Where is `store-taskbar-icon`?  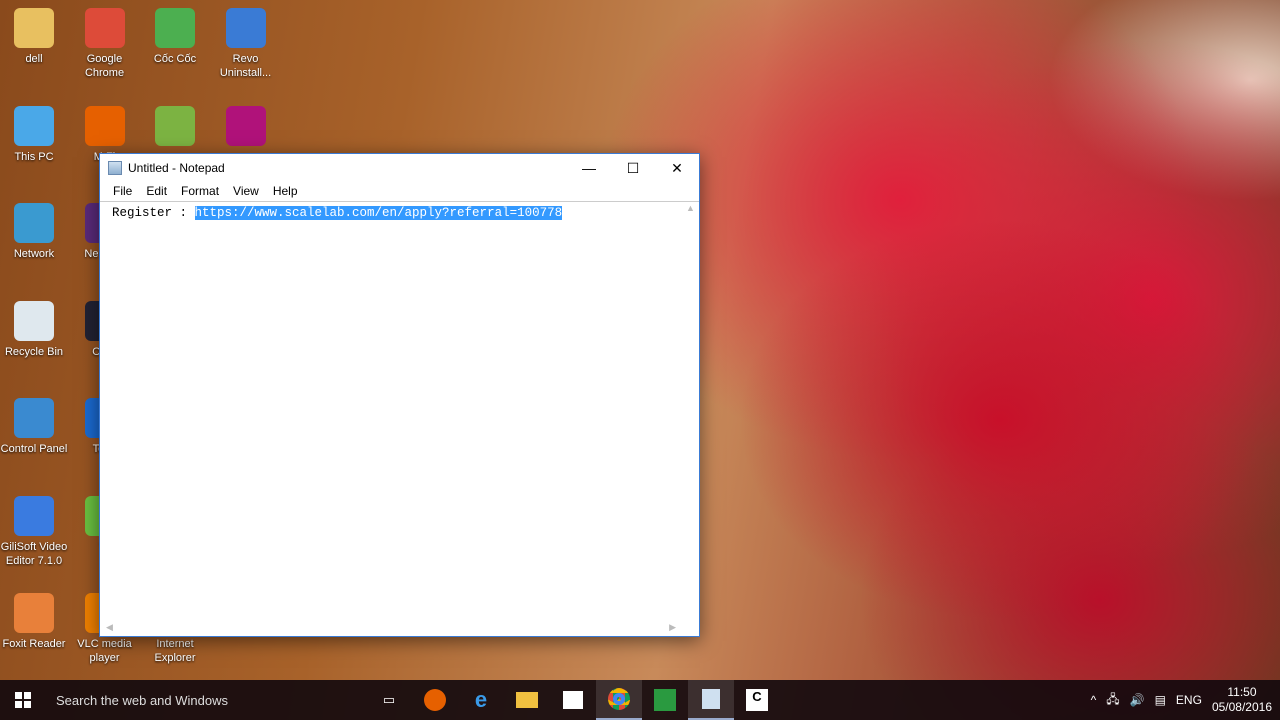 store-taskbar-icon is located at coordinates (573, 700).